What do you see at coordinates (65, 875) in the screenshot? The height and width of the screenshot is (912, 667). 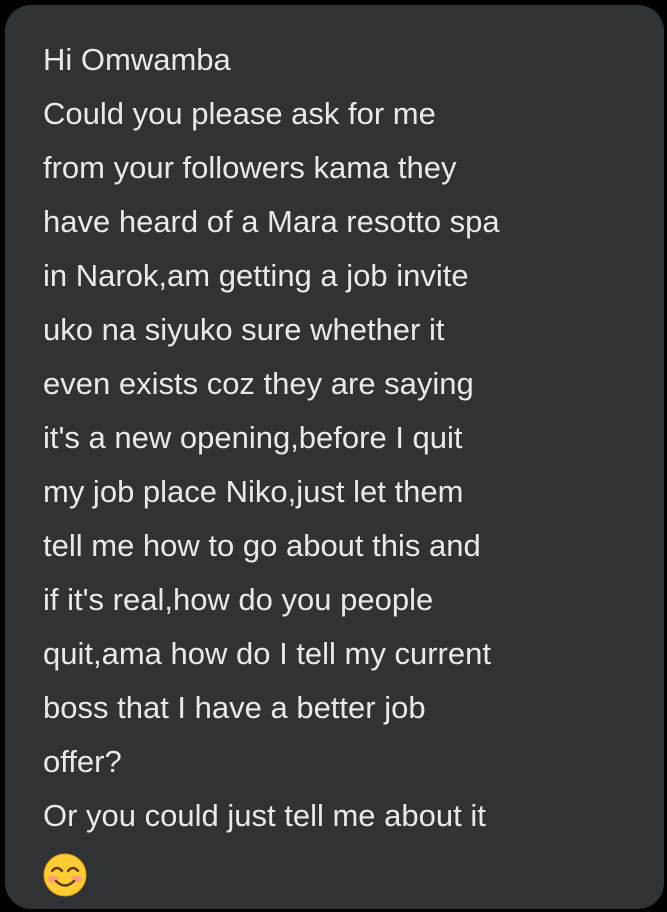 I see `smiling-face-emoji-icon` at bounding box center [65, 875].